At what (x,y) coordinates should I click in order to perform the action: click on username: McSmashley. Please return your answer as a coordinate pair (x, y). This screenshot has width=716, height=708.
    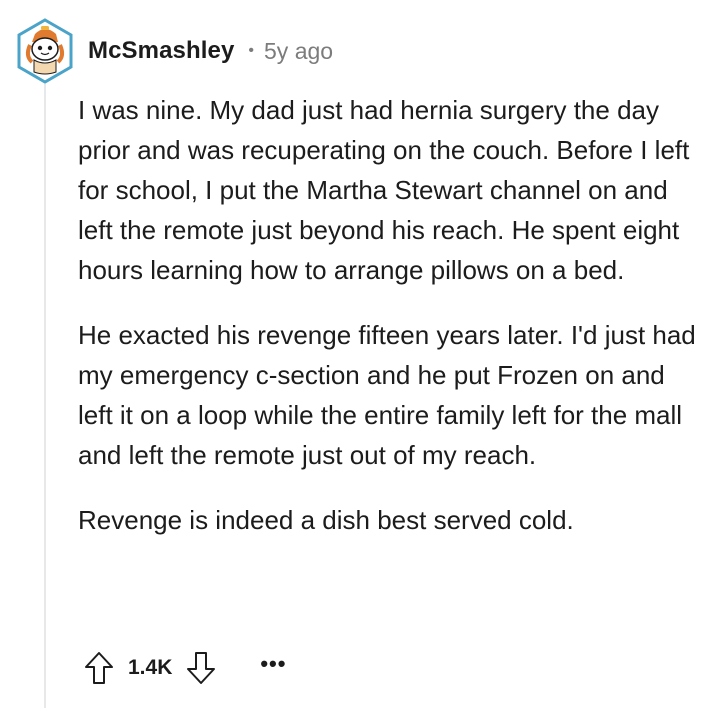
    Looking at the image, I should click on (161, 51).